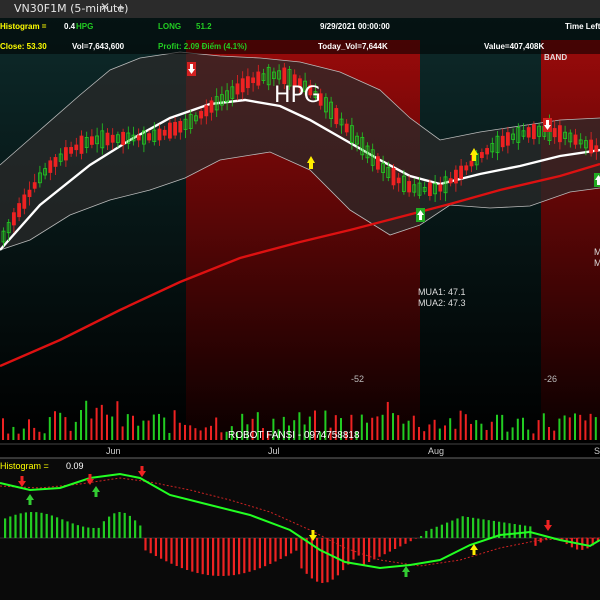 This screenshot has height=600, width=600. I want to click on x-axis-label-sep: S, so click(597, 451).